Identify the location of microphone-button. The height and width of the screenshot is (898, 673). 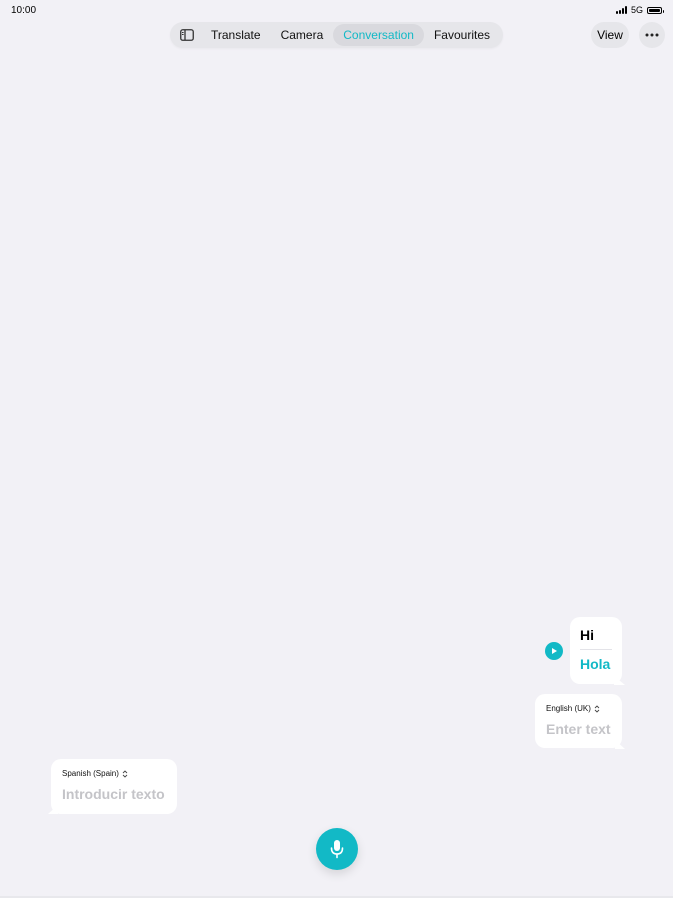
(337, 849).